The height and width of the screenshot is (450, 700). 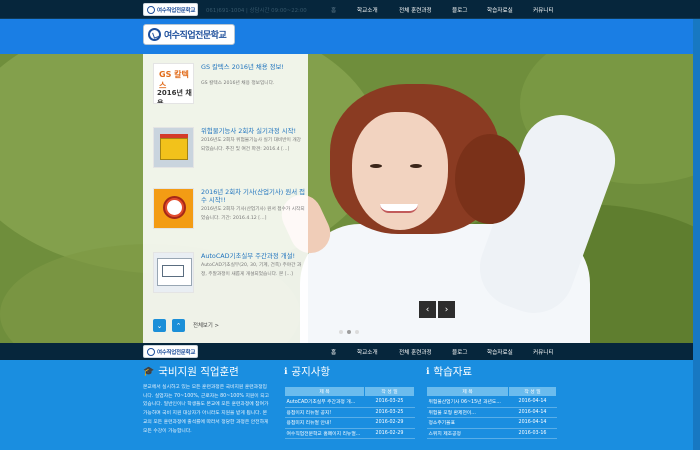 I want to click on chevron-left-icon: ‹, so click(x=427, y=309).